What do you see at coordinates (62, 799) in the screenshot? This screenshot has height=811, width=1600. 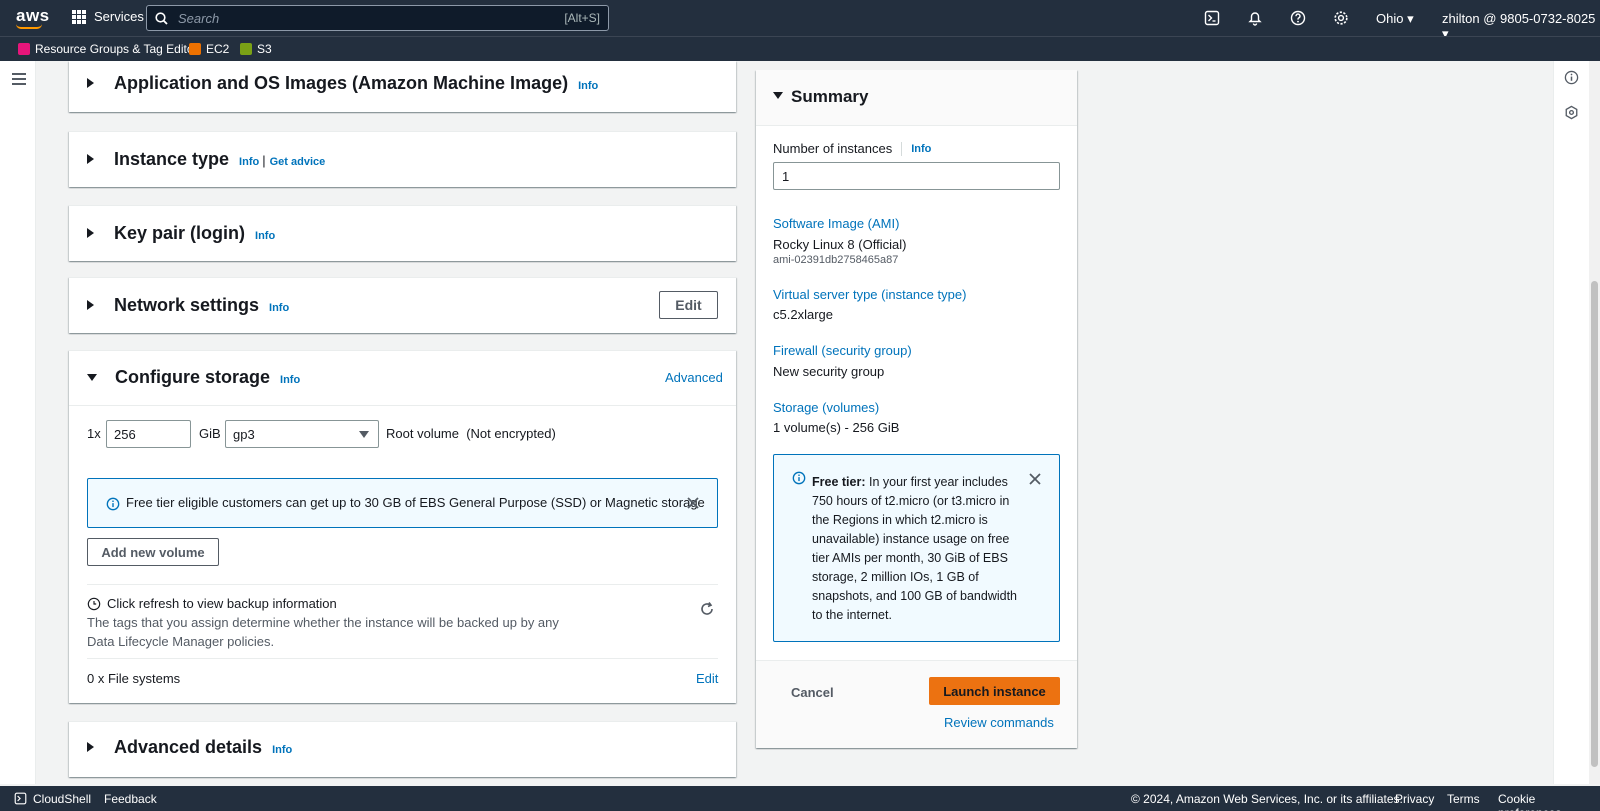 I see `cloudshell-link: CloudShell` at bounding box center [62, 799].